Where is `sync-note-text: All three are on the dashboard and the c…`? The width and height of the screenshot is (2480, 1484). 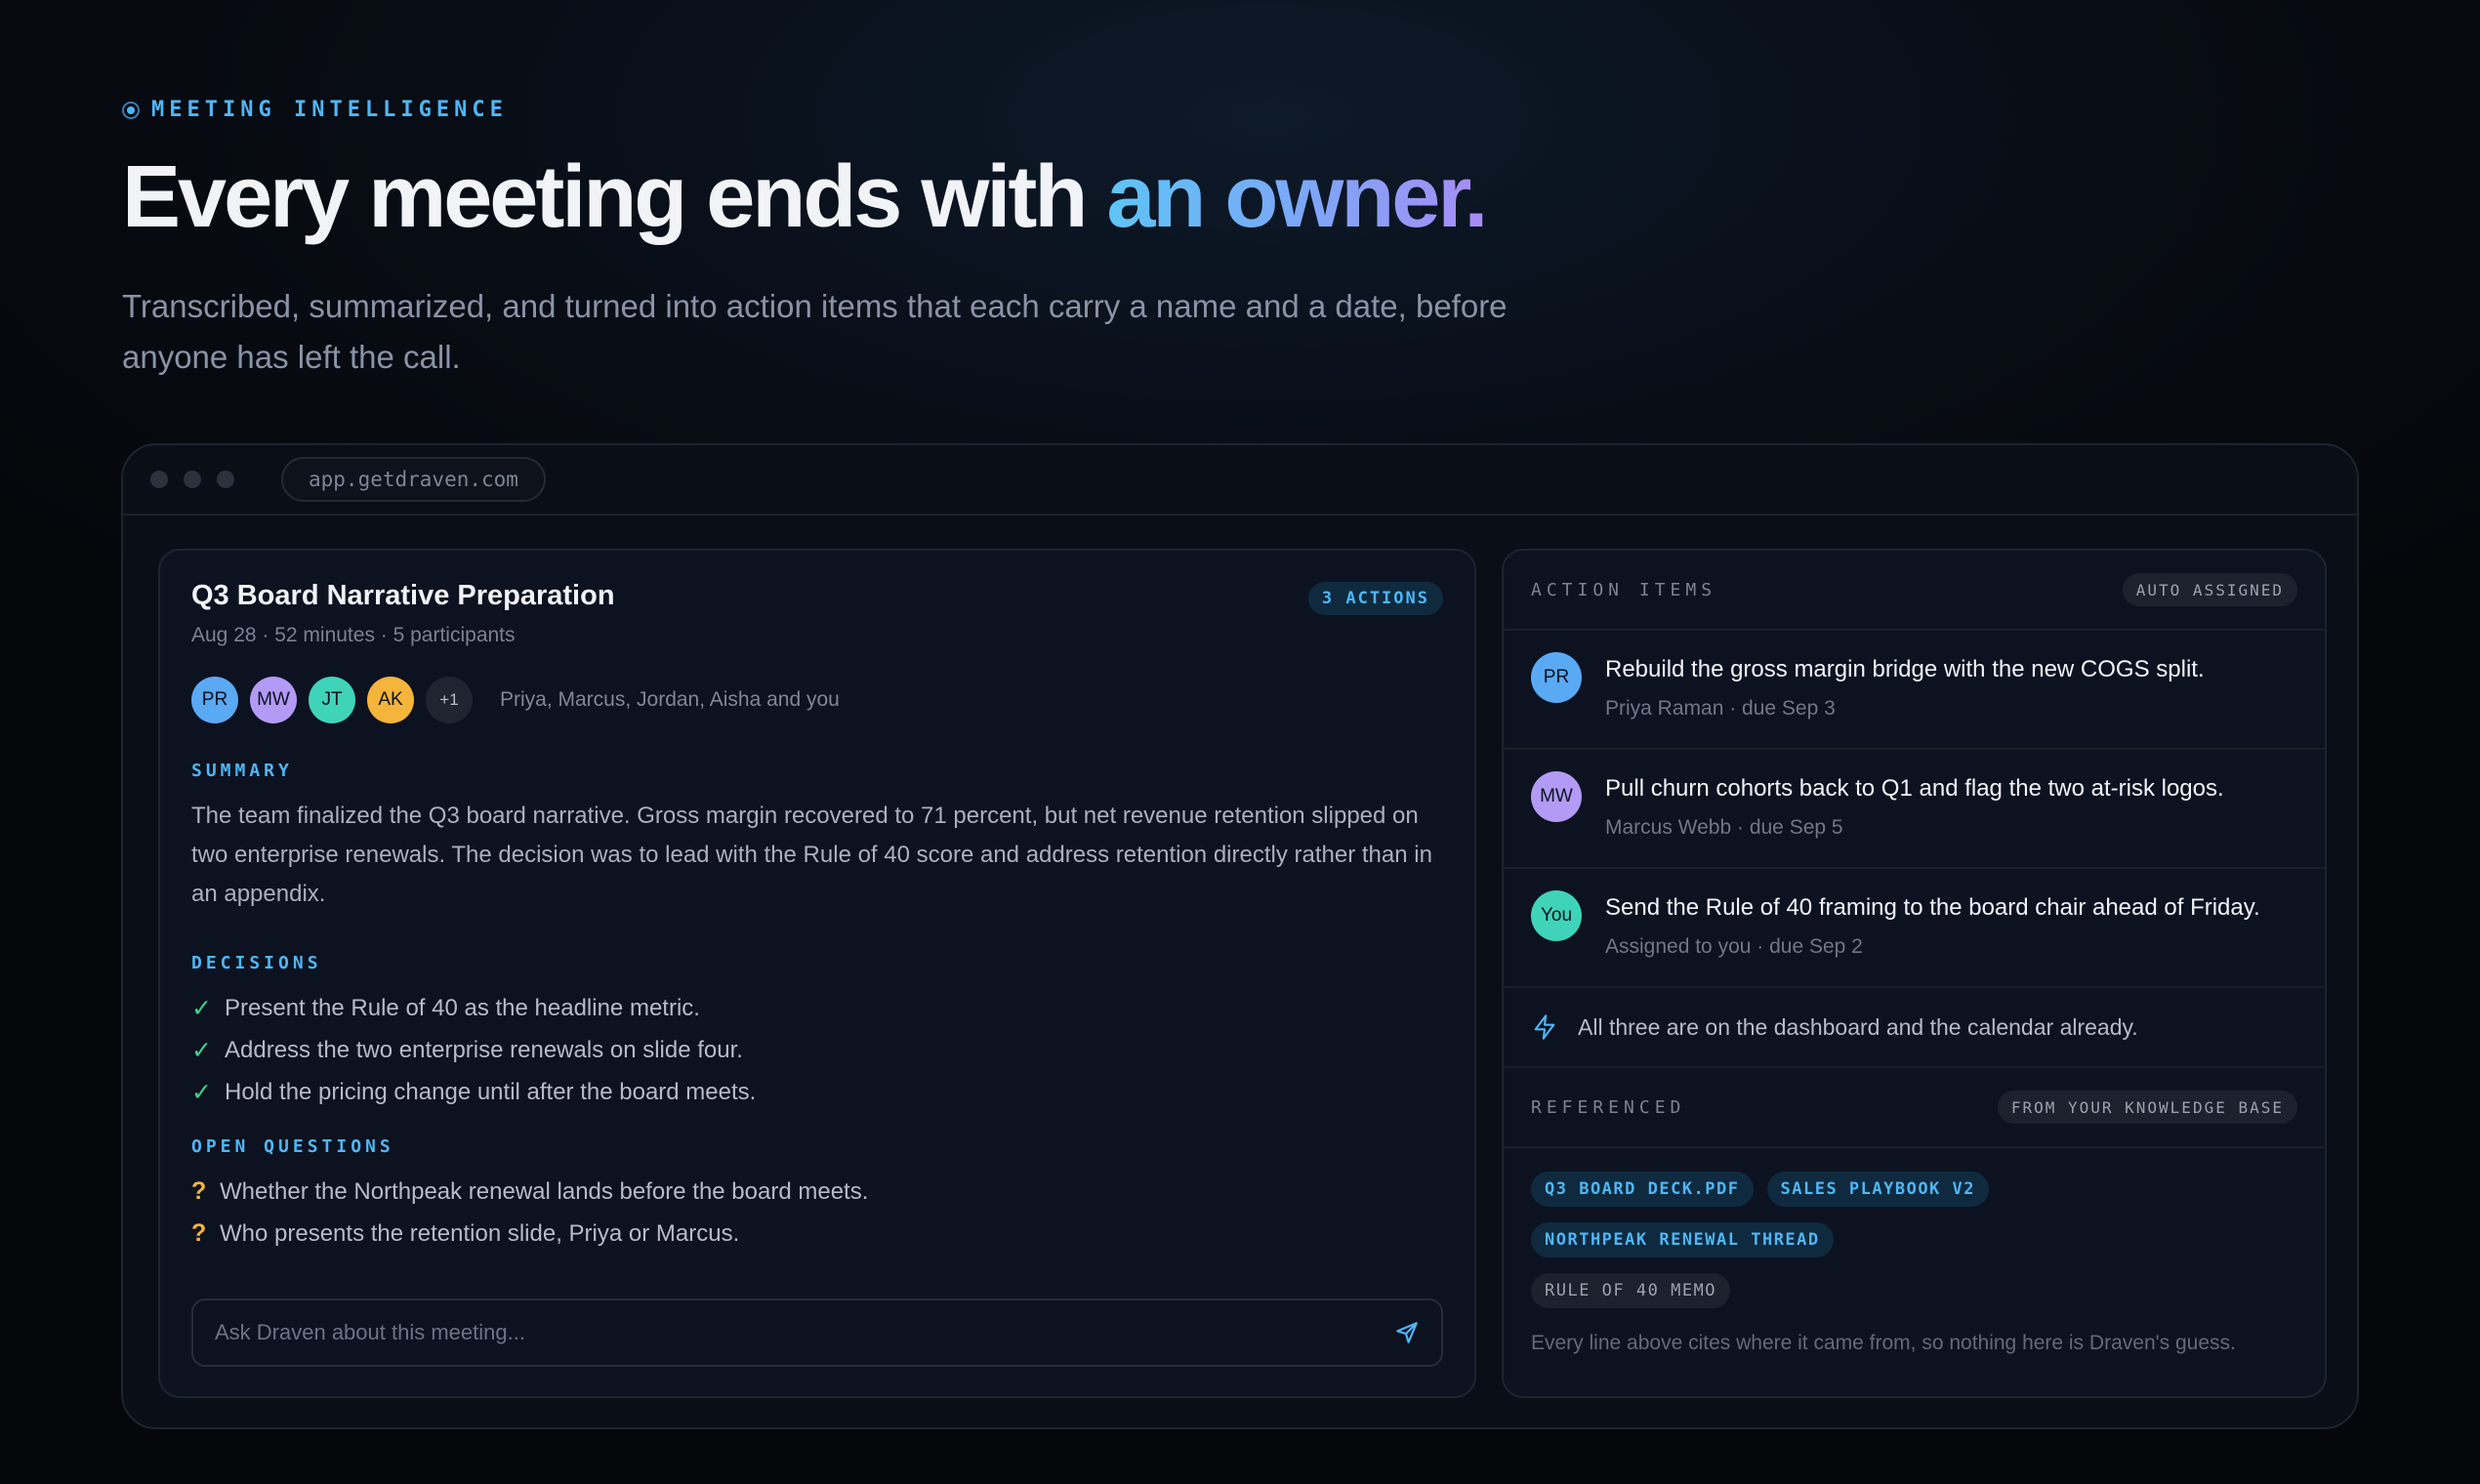
sync-note-text: All three are on the dashboard and the c… is located at coordinates (1858, 1027).